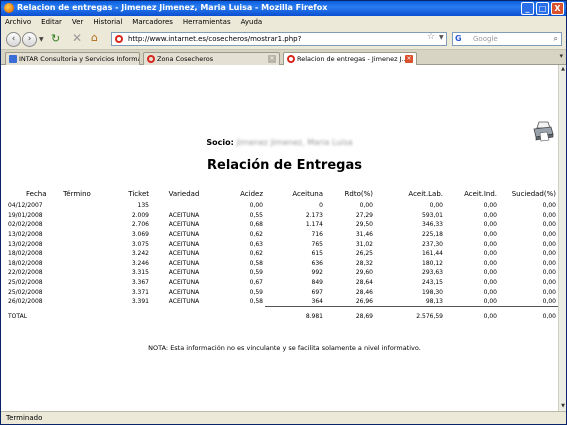 This screenshot has width=567, height=425. I want to click on cell-ticket: 3.371, so click(140, 292).